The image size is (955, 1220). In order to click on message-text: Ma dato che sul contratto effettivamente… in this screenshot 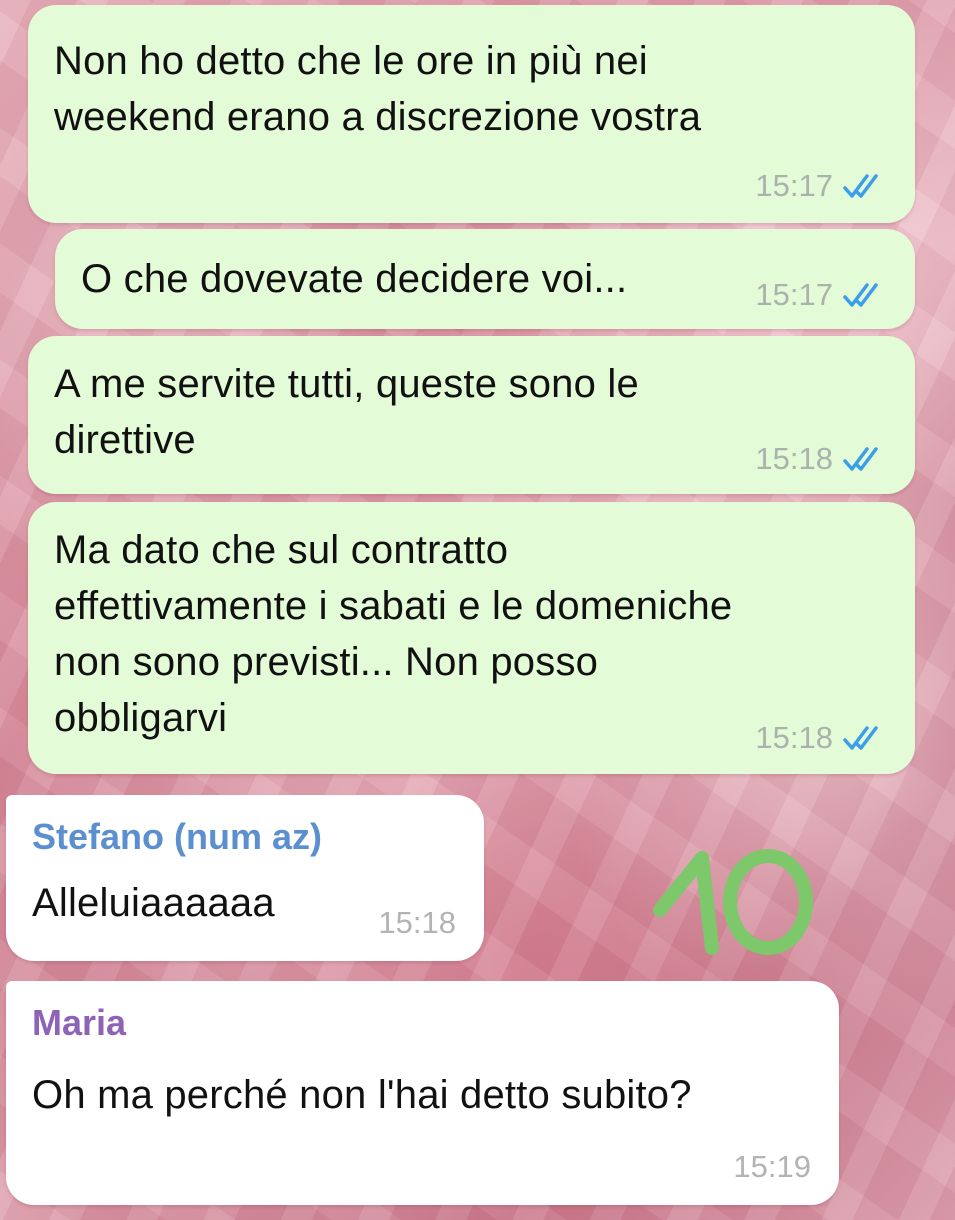, I will do `click(393, 634)`.